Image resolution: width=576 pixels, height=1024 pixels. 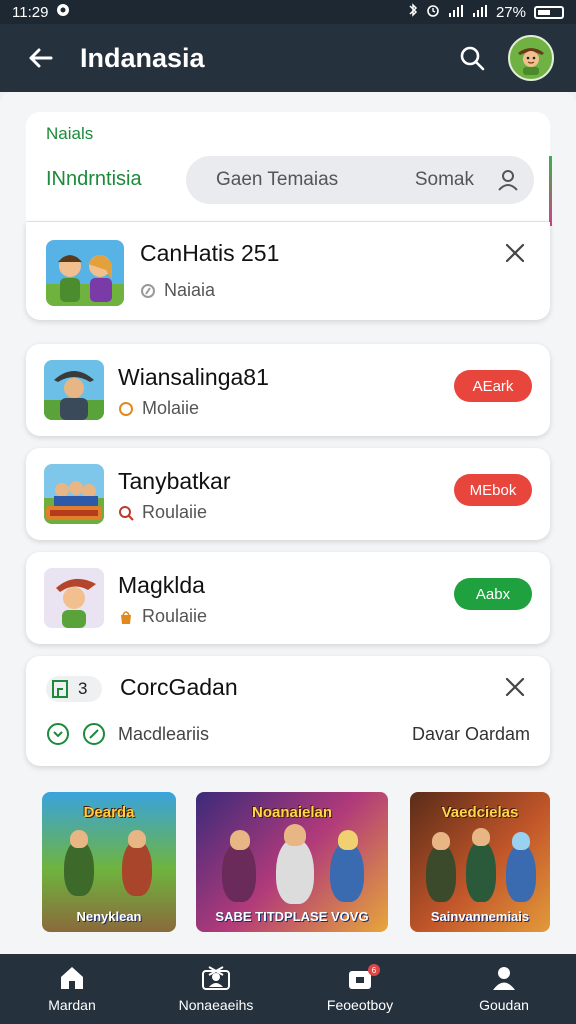 I want to click on item-title: Magklda, so click(x=161, y=585).